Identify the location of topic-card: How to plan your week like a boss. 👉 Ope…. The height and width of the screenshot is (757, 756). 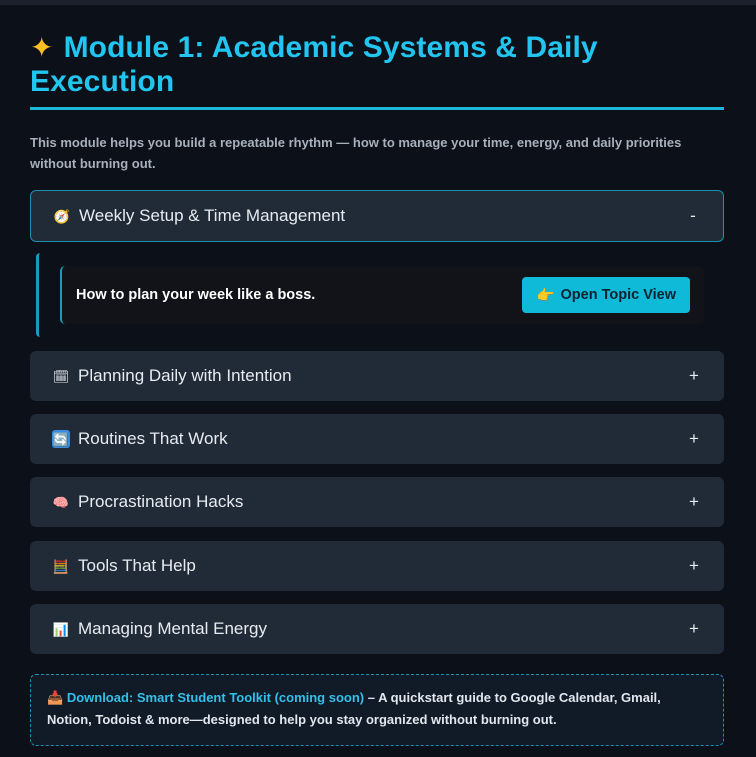
(382, 295).